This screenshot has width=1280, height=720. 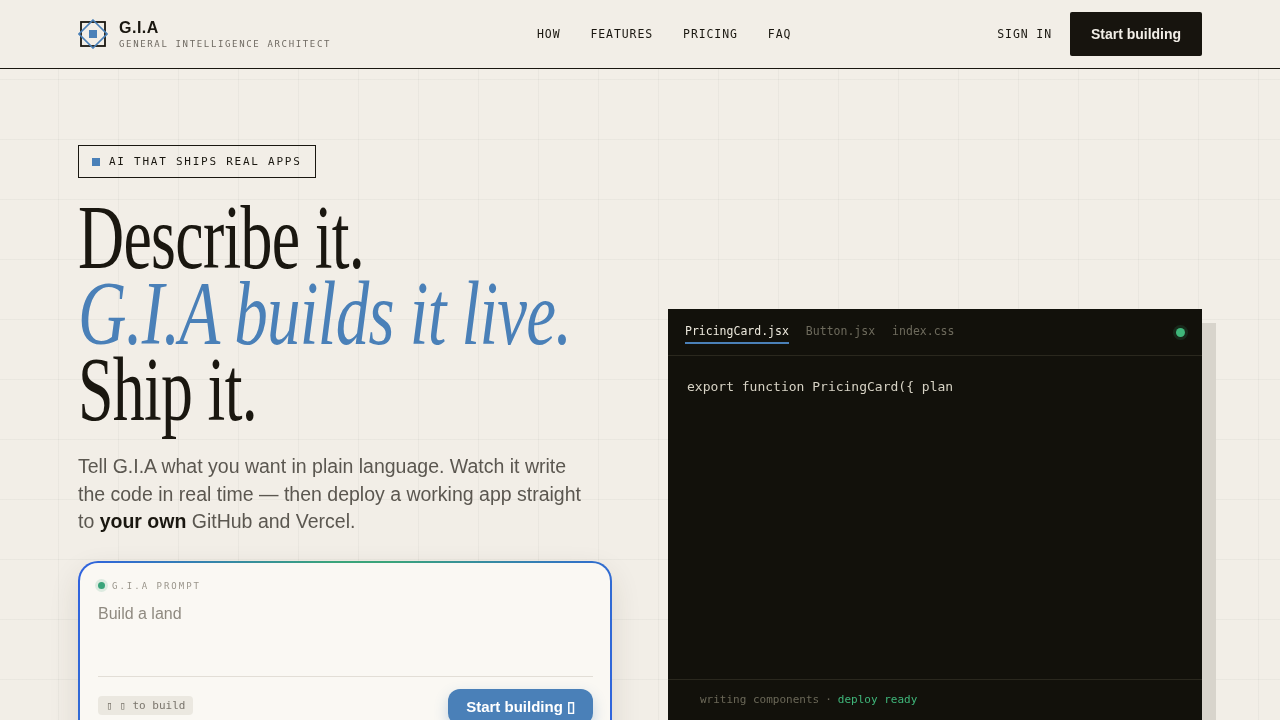 I want to click on file-tab: Button.jsx, so click(x=840, y=333).